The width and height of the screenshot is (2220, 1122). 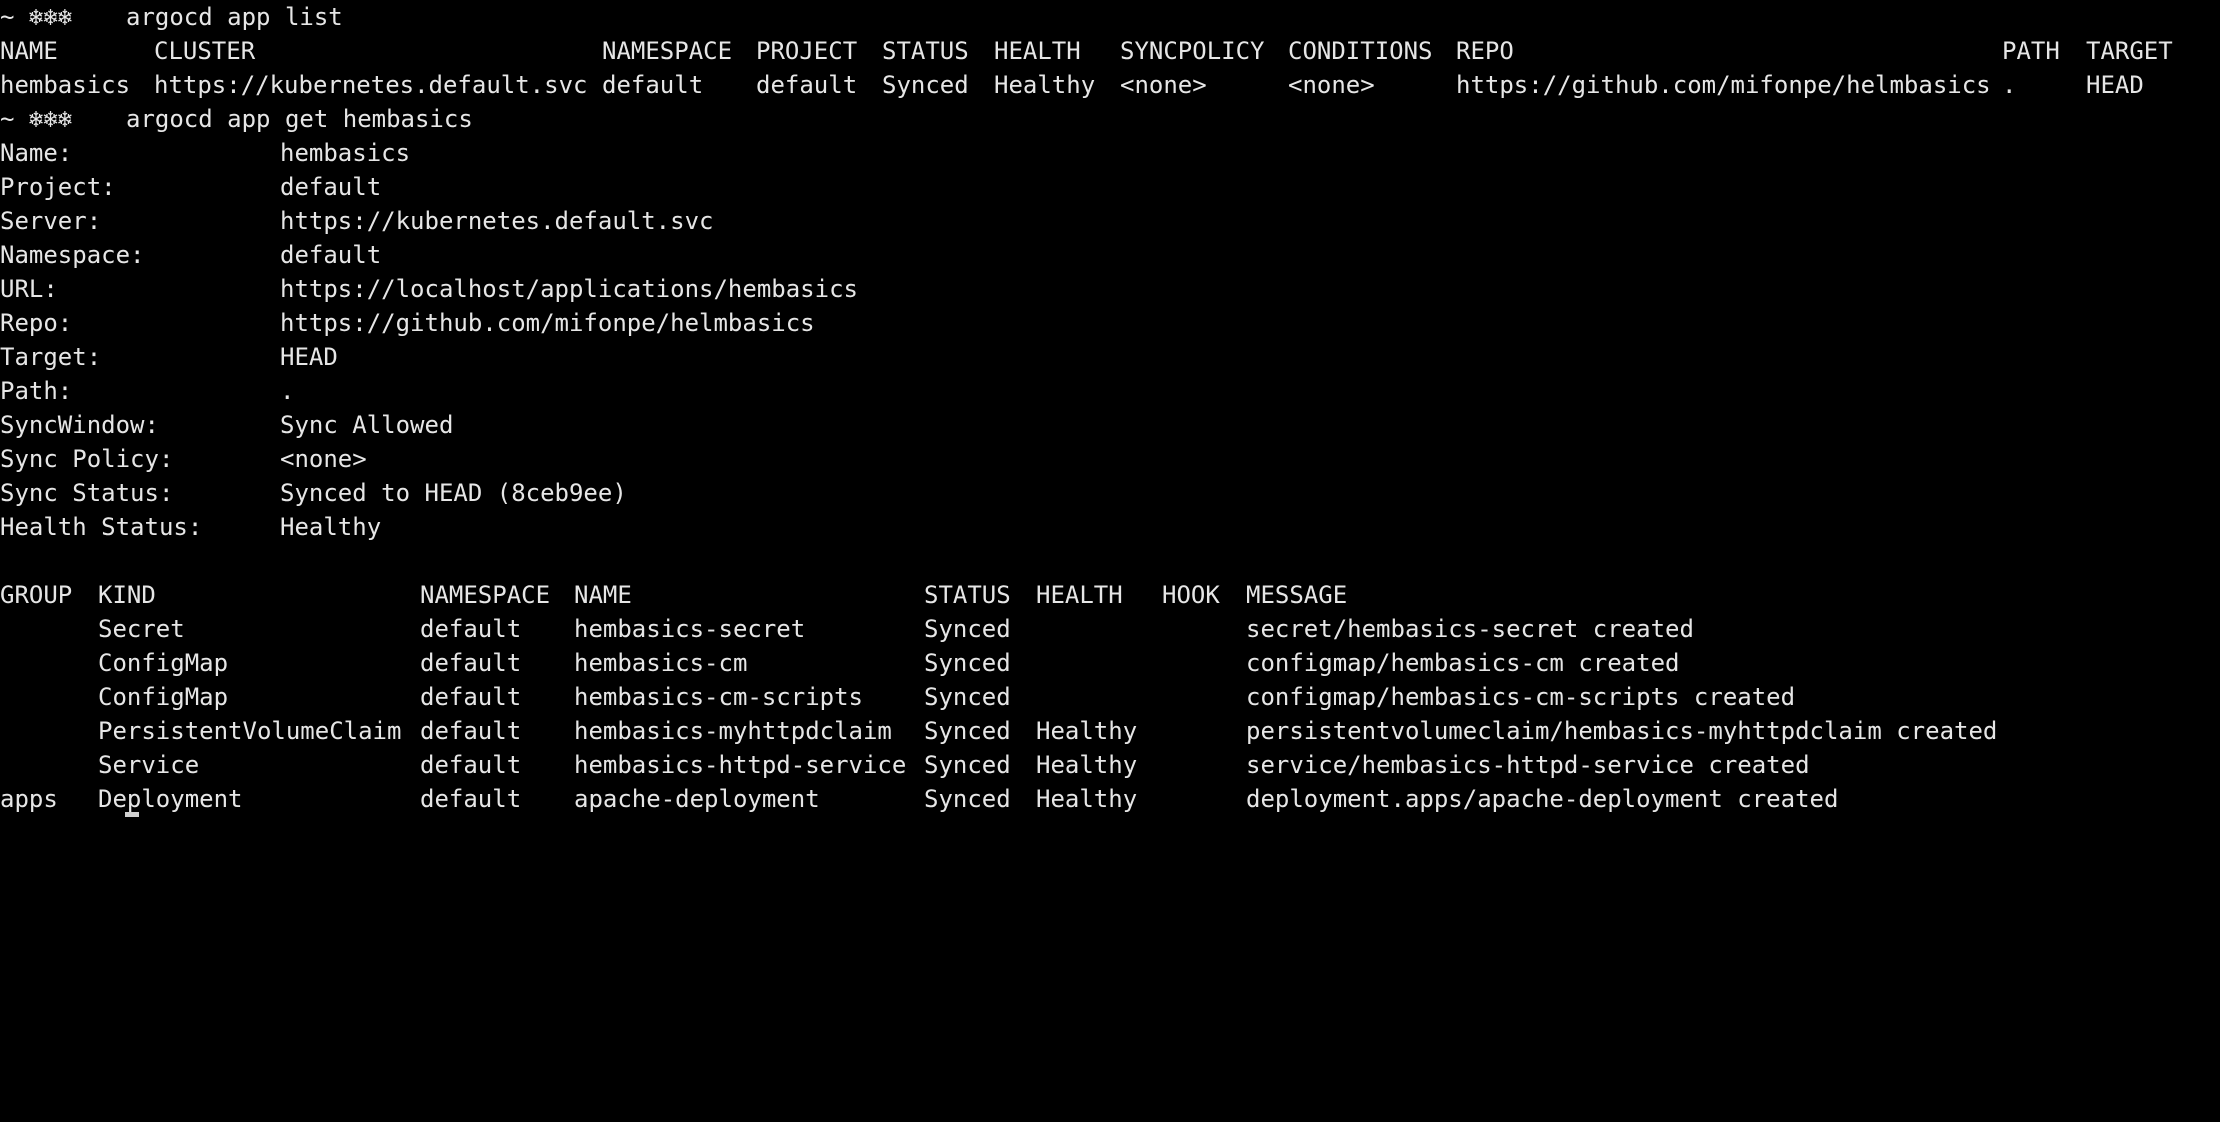 I want to click on column-header: SYNCPOLICY, so click(x=1192, y=51).